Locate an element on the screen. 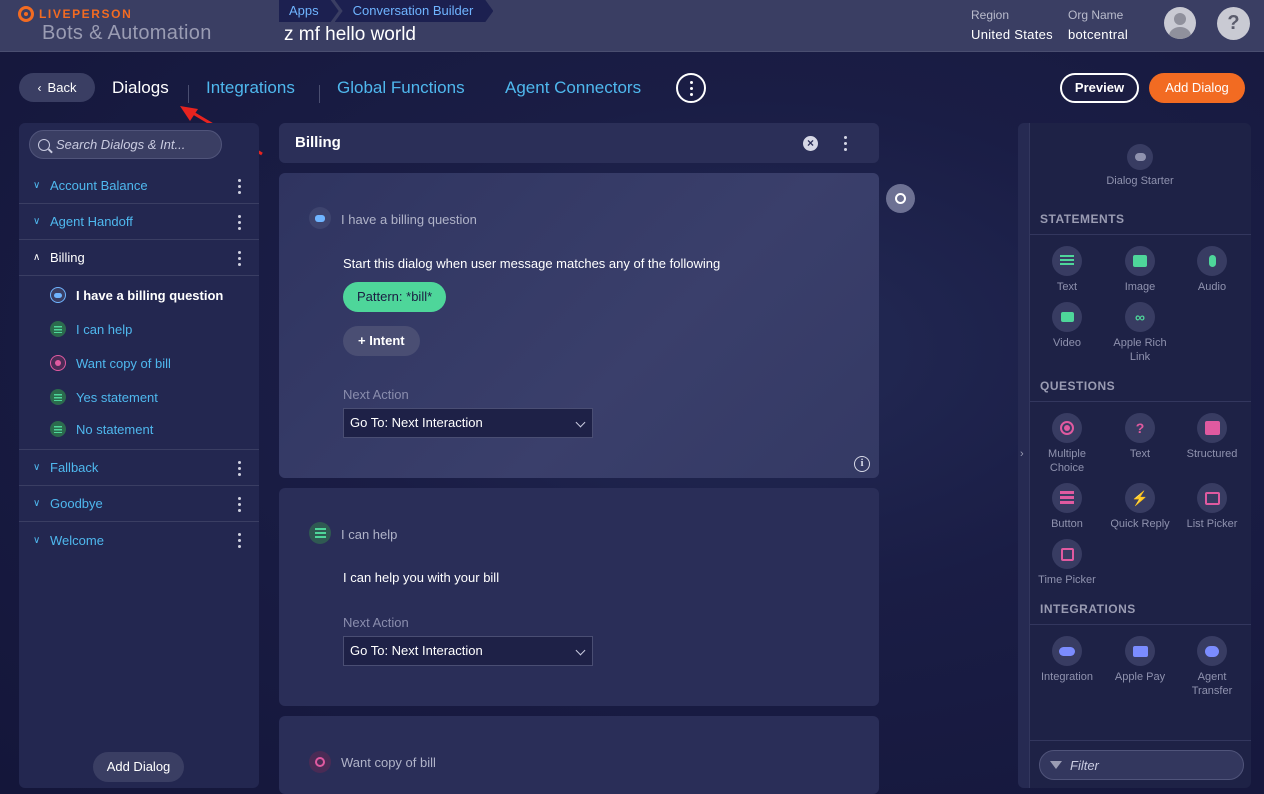 This screenshot has height=794, width=1264. tool-quick-reply: ⚡ Quick Reply is located at coordinates (1140, 507).